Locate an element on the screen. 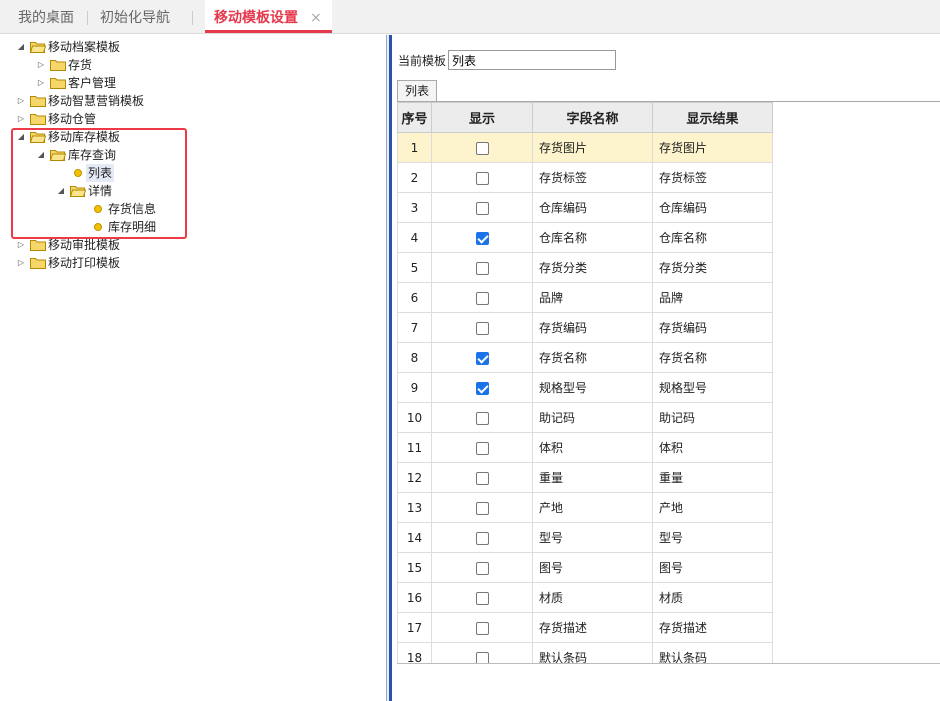  tree-node-print-template: ▷ 移动打印模板 is located at coordinates (116, 263).